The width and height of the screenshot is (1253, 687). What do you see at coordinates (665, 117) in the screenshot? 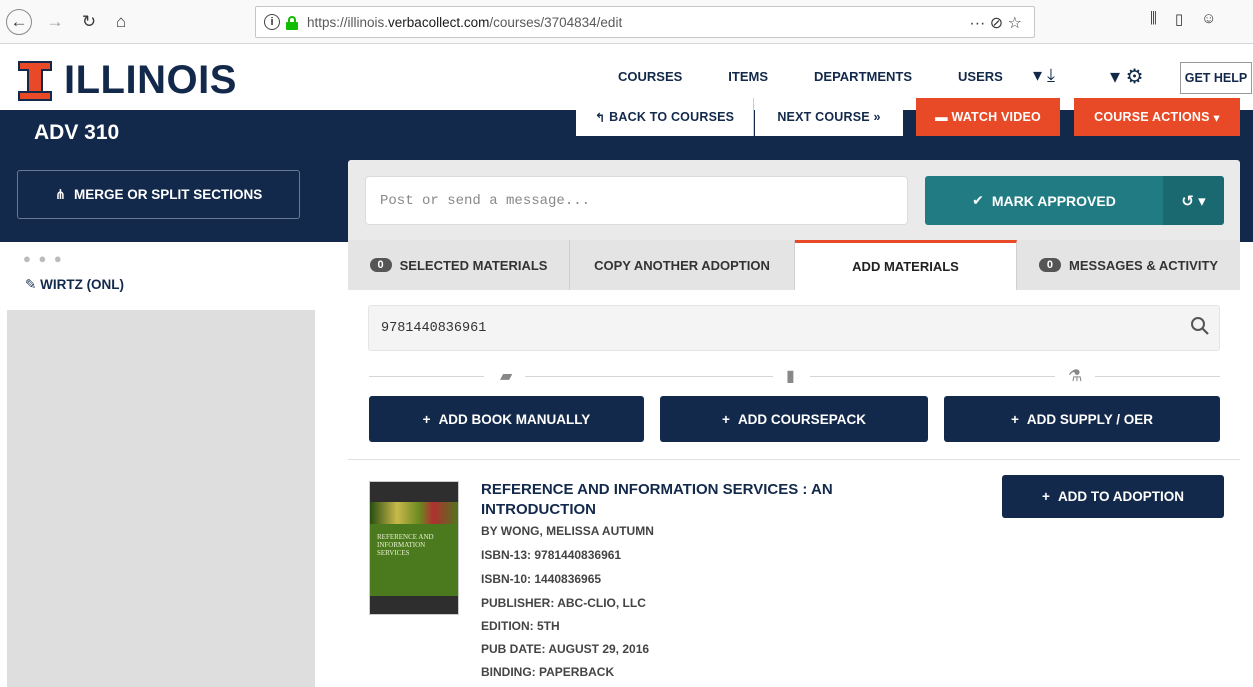
I see `back-to-courses-button: ↰ BACK TO COURSES` at bounding box center [665, 117].